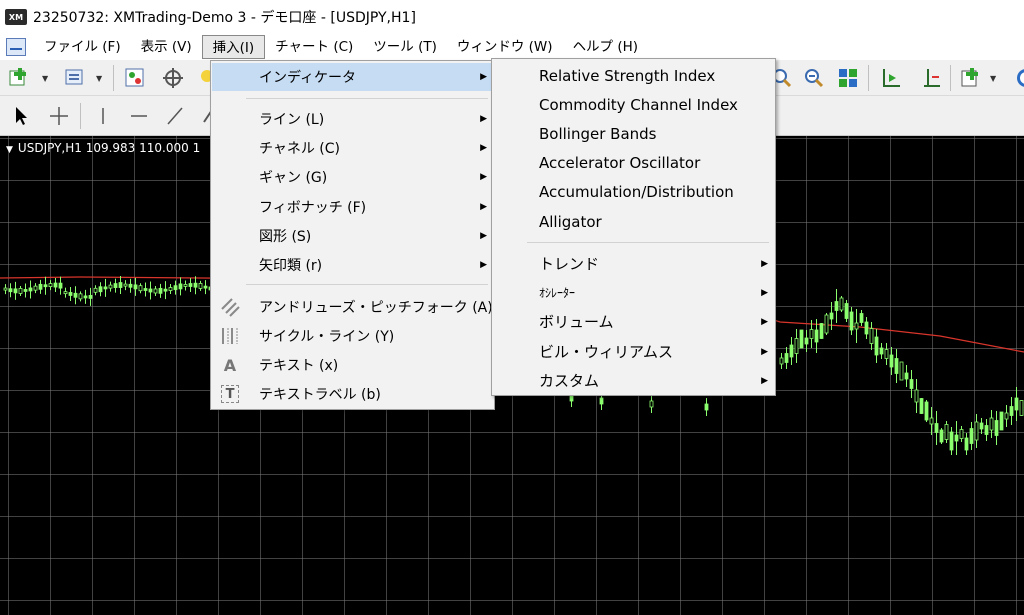 The width and height of the screenshot is (1024, 615). I want to click on menu-help: ヘルプ (H), so click(605, 47).